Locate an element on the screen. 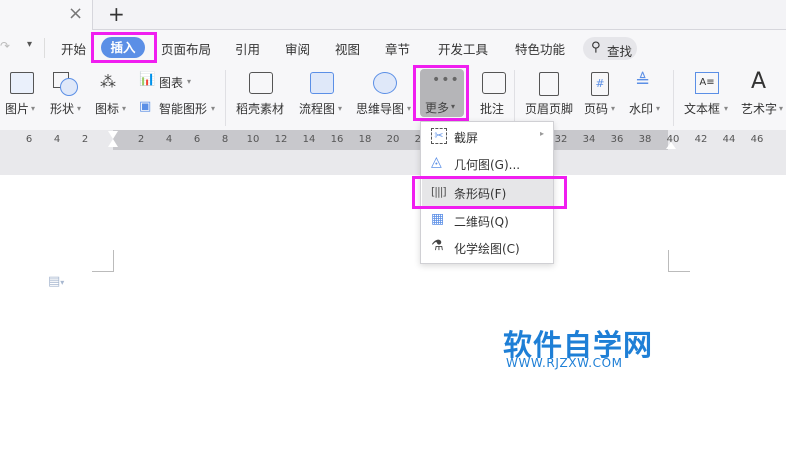 This screenshot has height=464, width=786. indent-marker is located at coordinates (113, 135).